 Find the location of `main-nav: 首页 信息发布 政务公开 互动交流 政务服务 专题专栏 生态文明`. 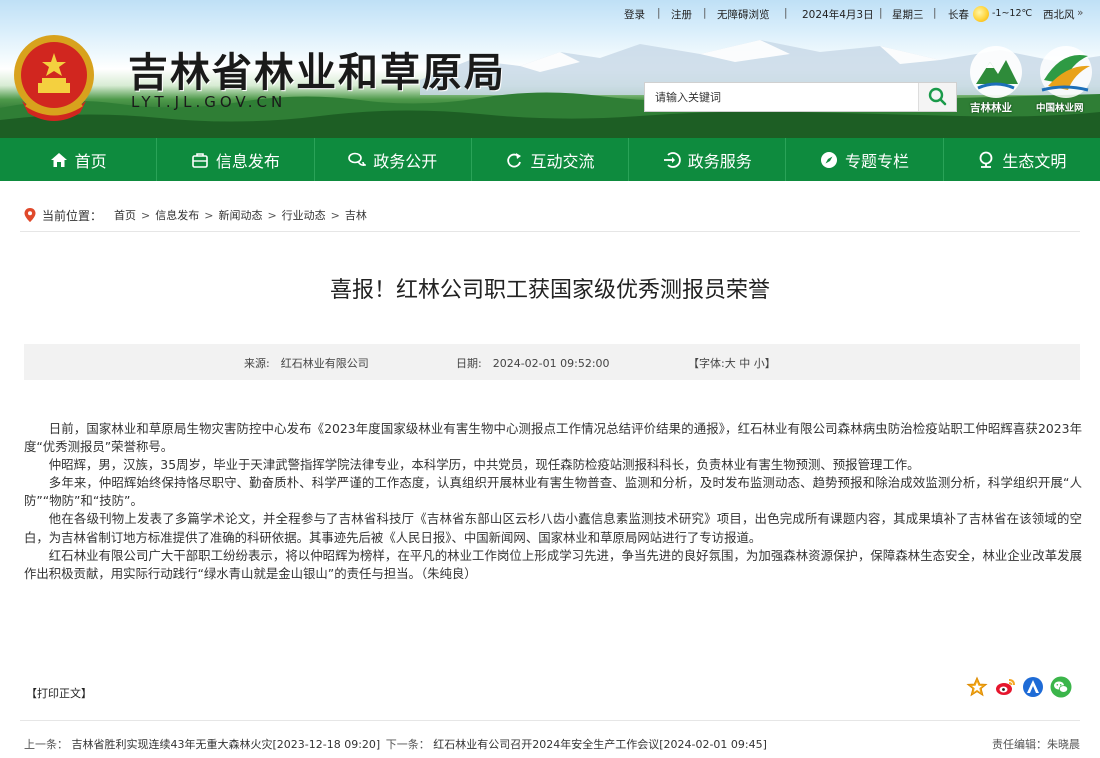

main-nav: 首页 信息发布 政务公开 互动交流 政务服务 专题专栏 生态文明 is located at coordinates (550, 159).